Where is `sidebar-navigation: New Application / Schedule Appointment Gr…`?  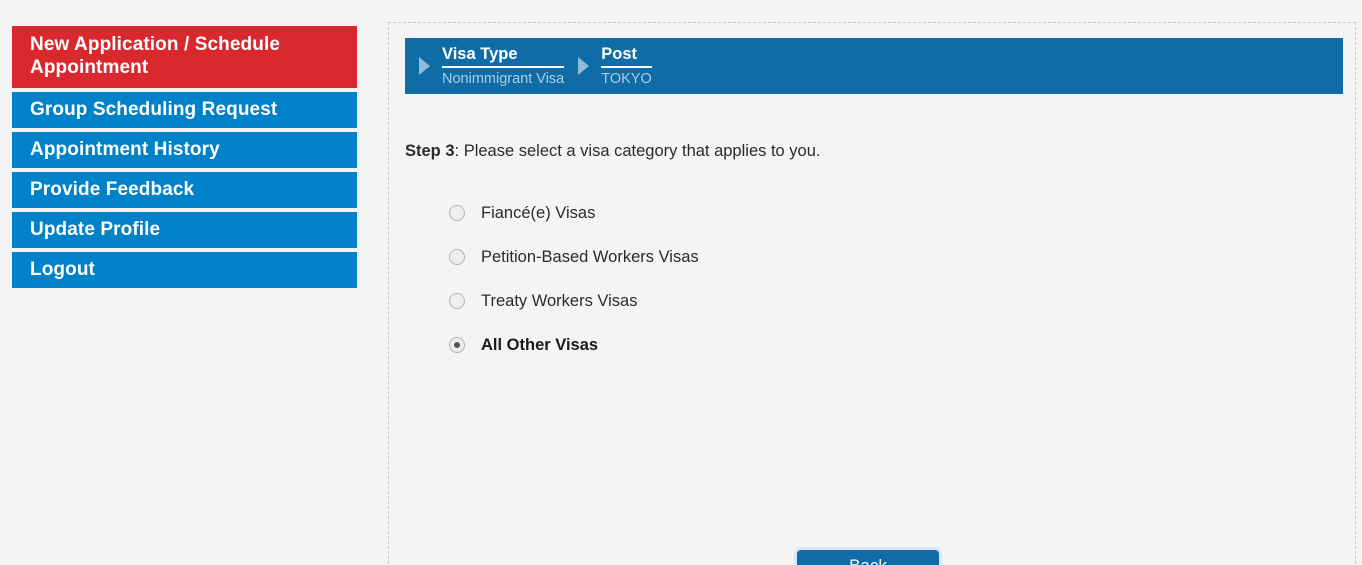 sidebar-navigation: New Application / Schedule Appointment Gr… is located at coordinates (184, 159).